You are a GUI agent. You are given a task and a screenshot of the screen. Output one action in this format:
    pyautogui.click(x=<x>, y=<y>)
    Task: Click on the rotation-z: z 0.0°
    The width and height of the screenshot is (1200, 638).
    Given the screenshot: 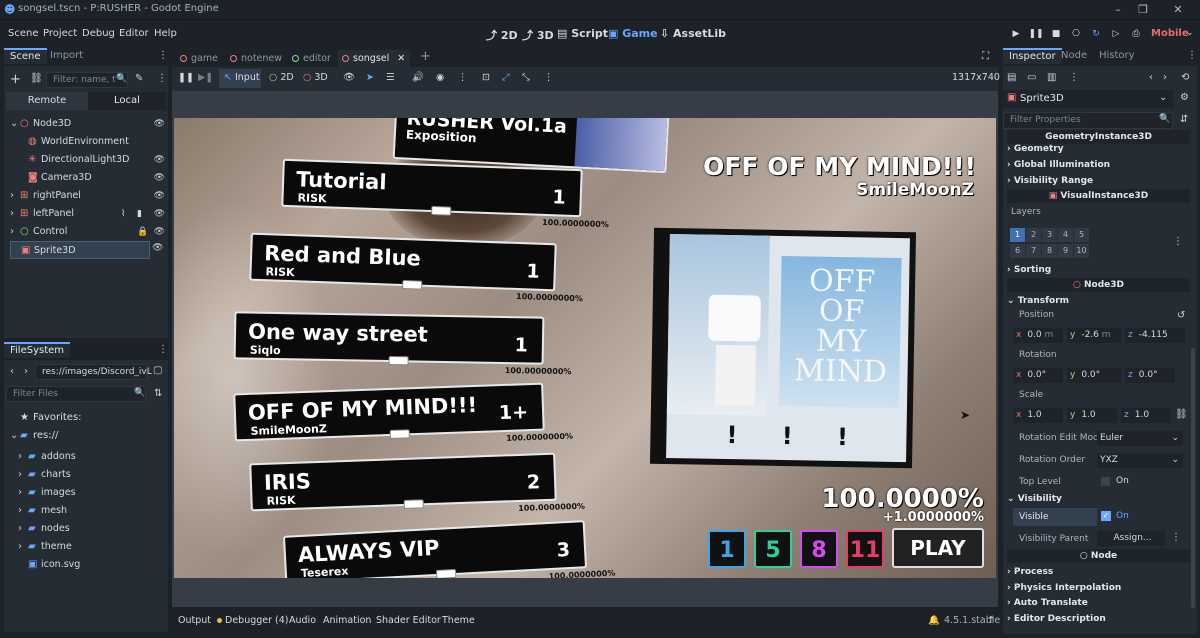 What is the action you would take?
    pyautogui.click(x=1150, y=375)
    